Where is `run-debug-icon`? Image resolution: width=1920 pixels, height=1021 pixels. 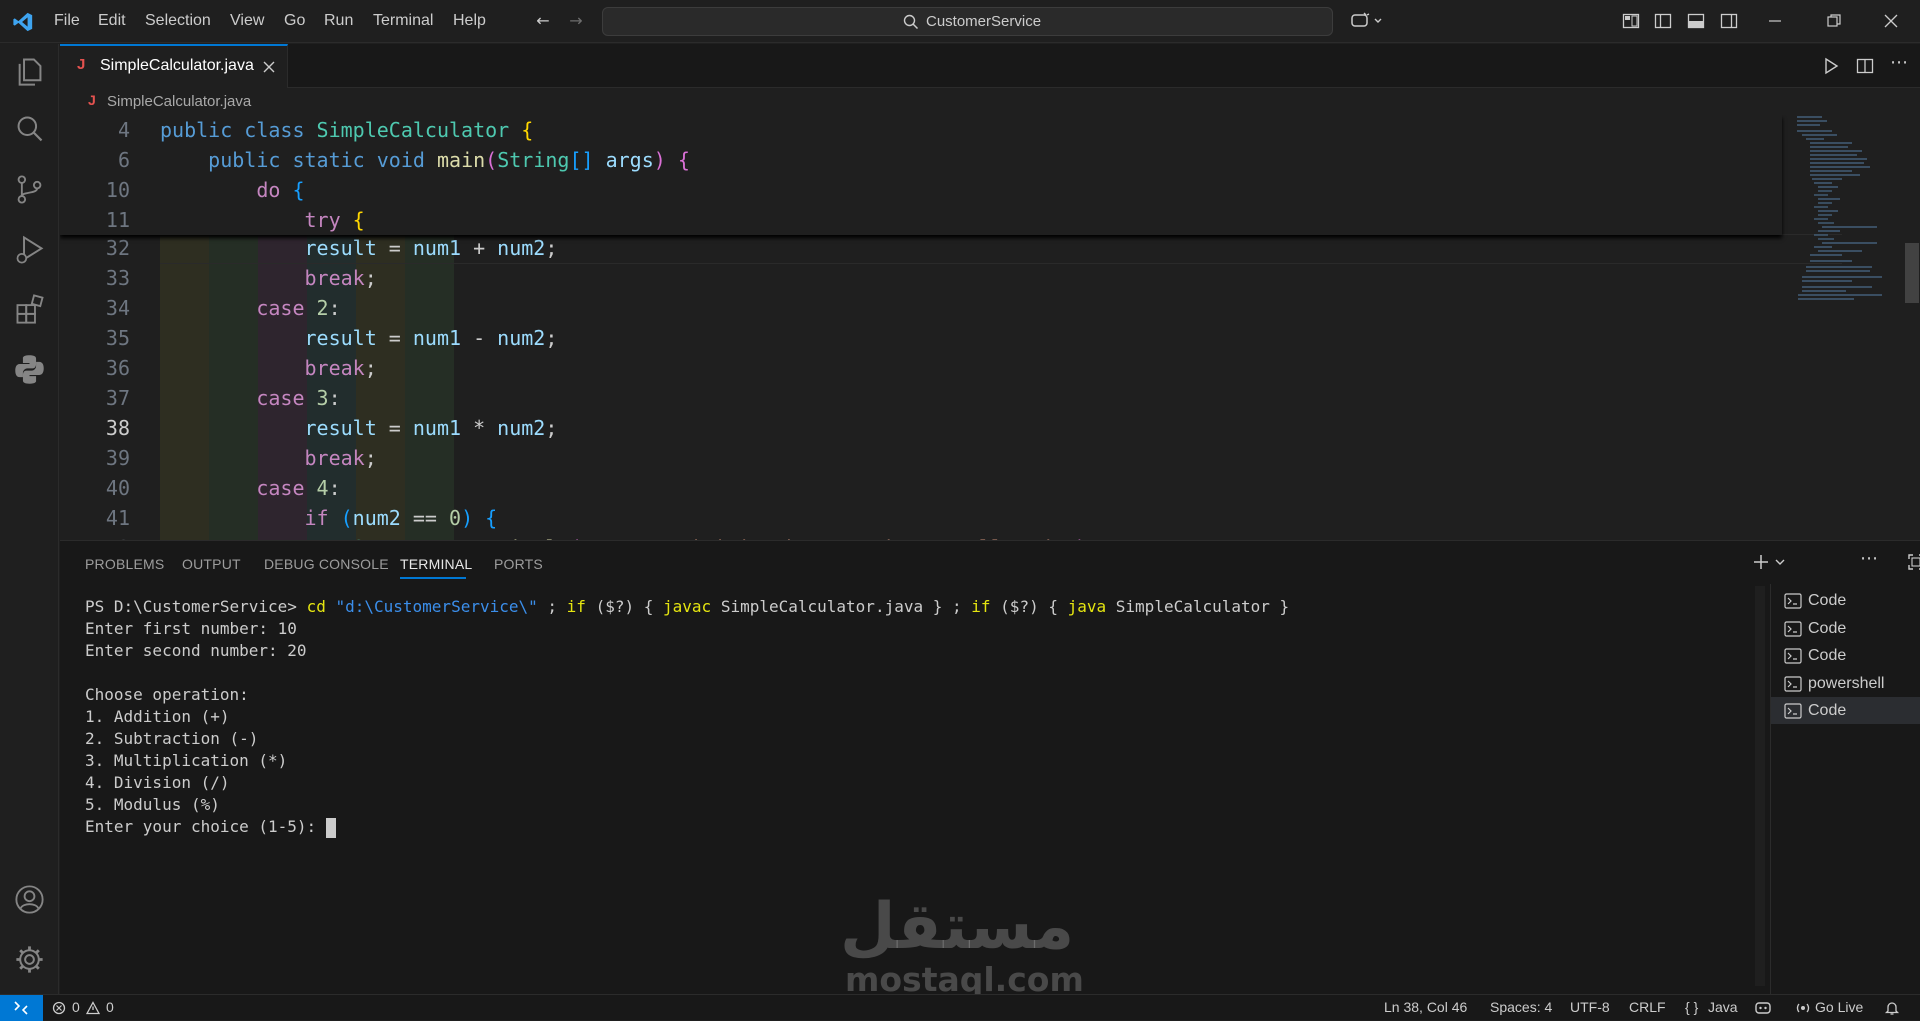
run-debug-icon is located at coordinates (29, 249).